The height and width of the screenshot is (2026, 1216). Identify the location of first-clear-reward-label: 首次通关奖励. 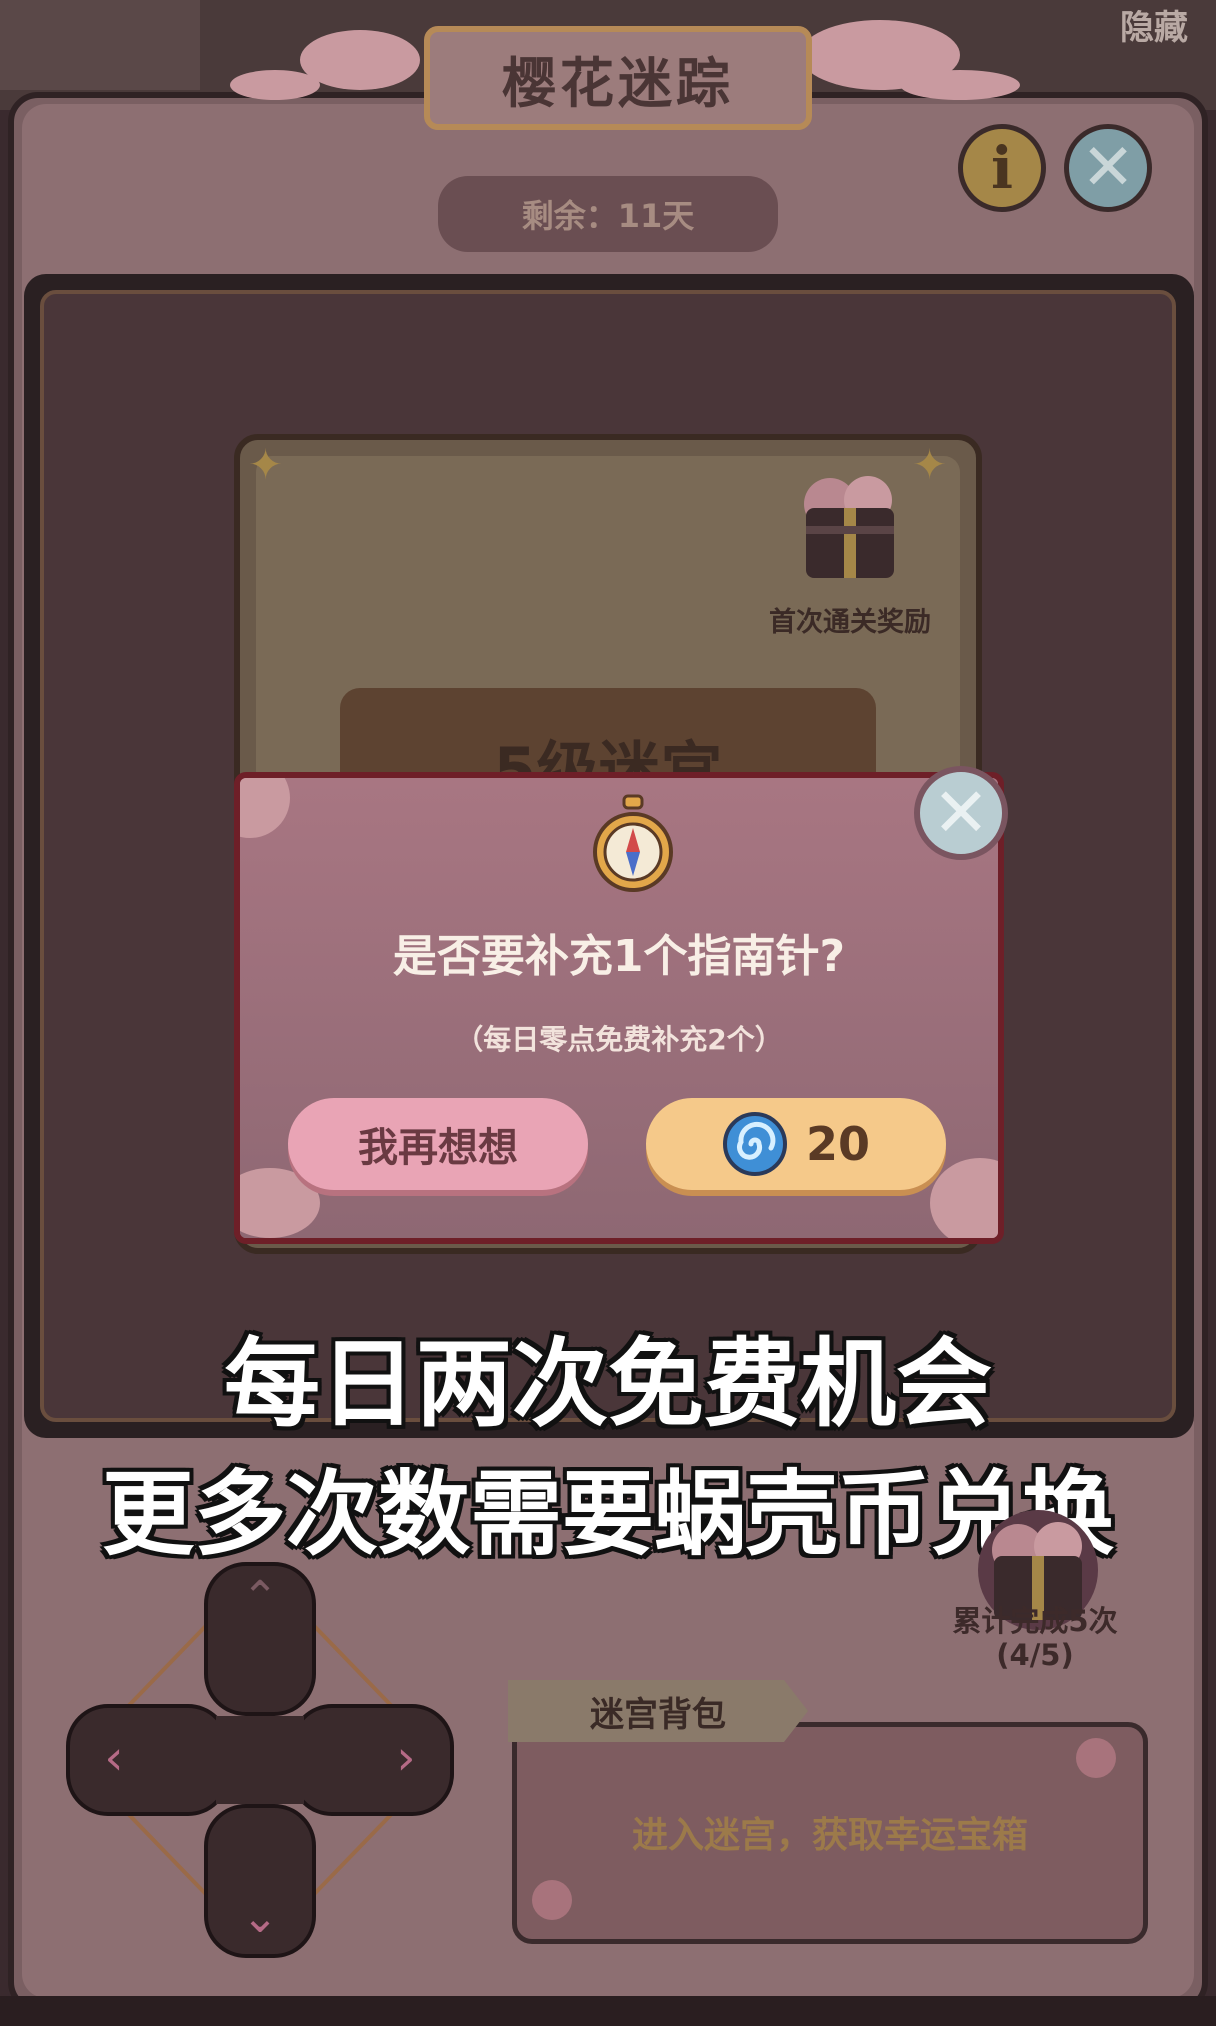
(850, 622).